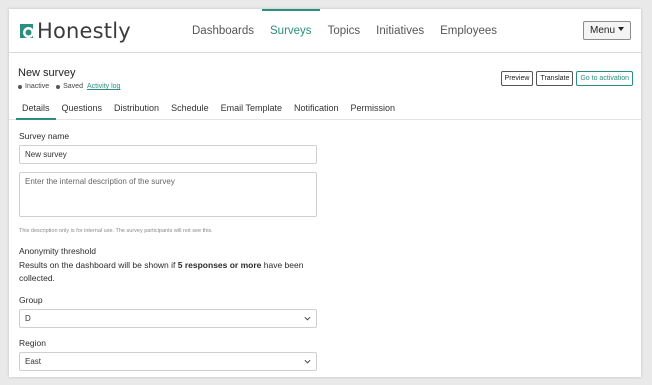 The image size is (652, 385). Describe the element at coordinates (103, 86) in the screenshot. I see `activity-log-link: Activity log` at that location.